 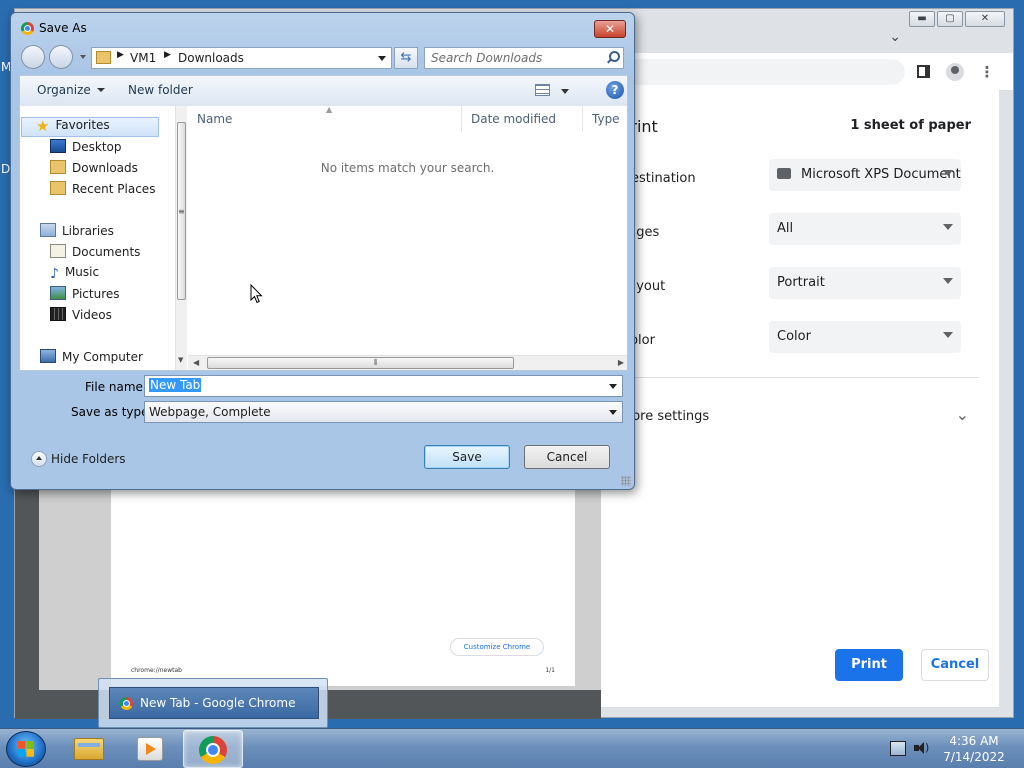 I want to click on desktop-icon, so click(x=58, y=146).